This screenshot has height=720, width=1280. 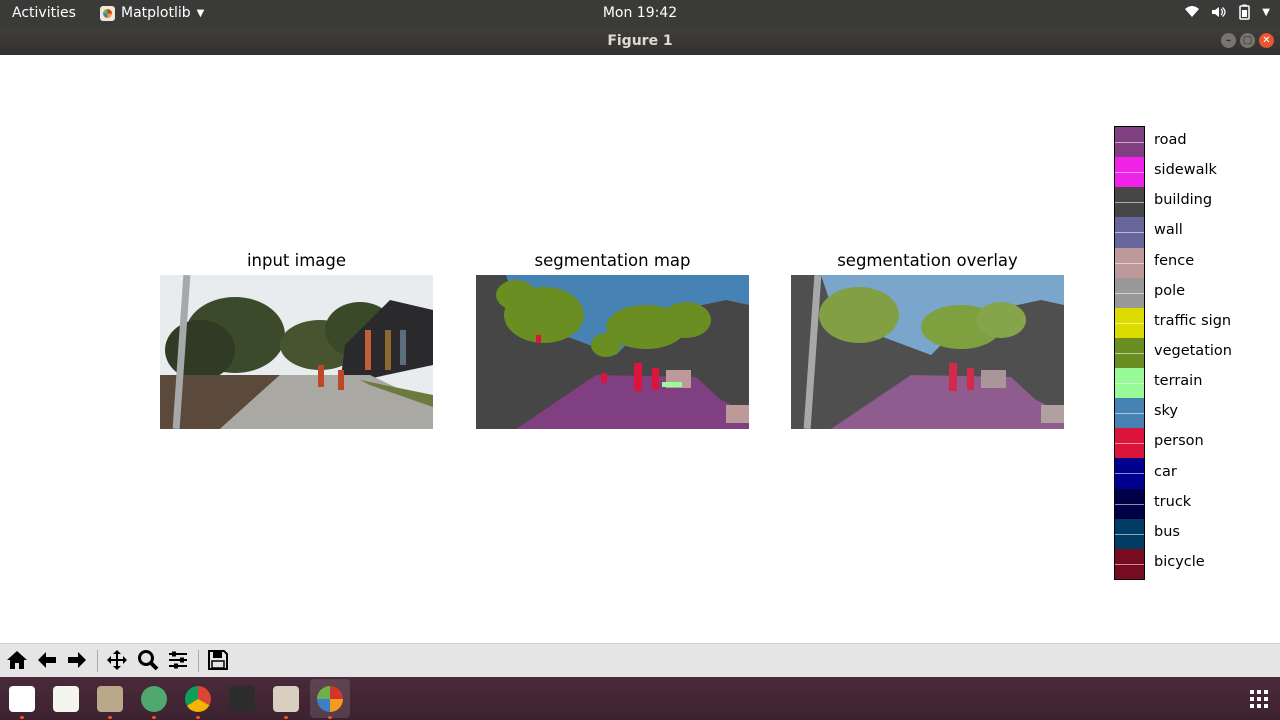 What do you see at coordinates (612, 352) in the screenshot?
I see `segmentation-map-image` at bounding box center [612, 352].